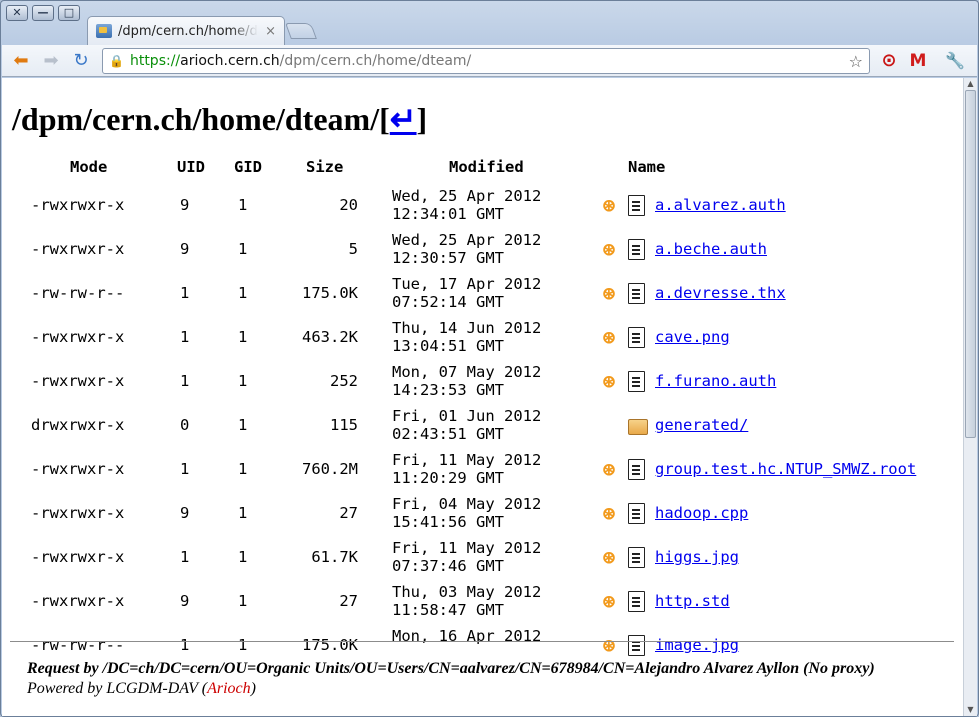  Describe the element at coordinates (81, 61) in the screenshot. I see `reload-icon: ↻` at that location.